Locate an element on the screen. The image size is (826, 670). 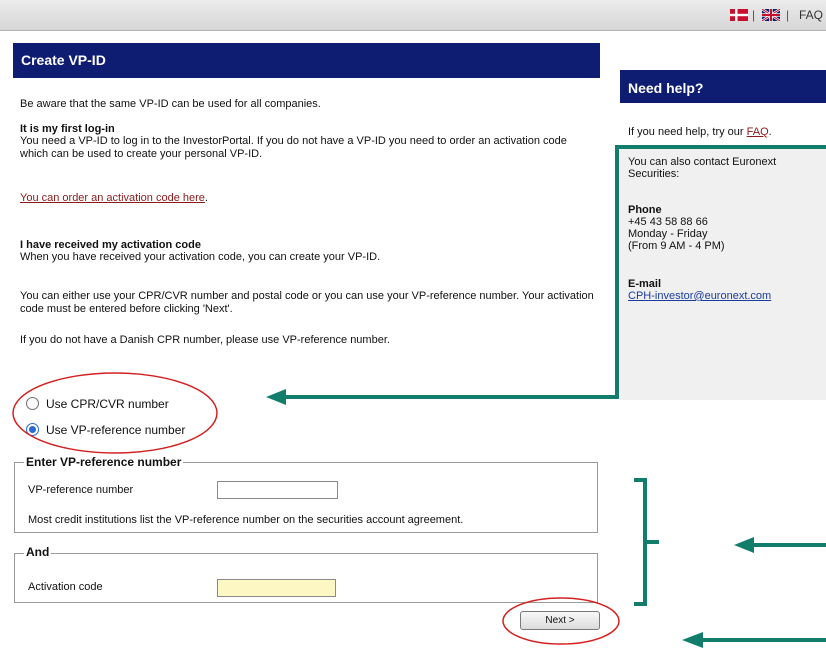
cpr-radio-label: Use CPR/CVR number is located at coordinates (107, 404).